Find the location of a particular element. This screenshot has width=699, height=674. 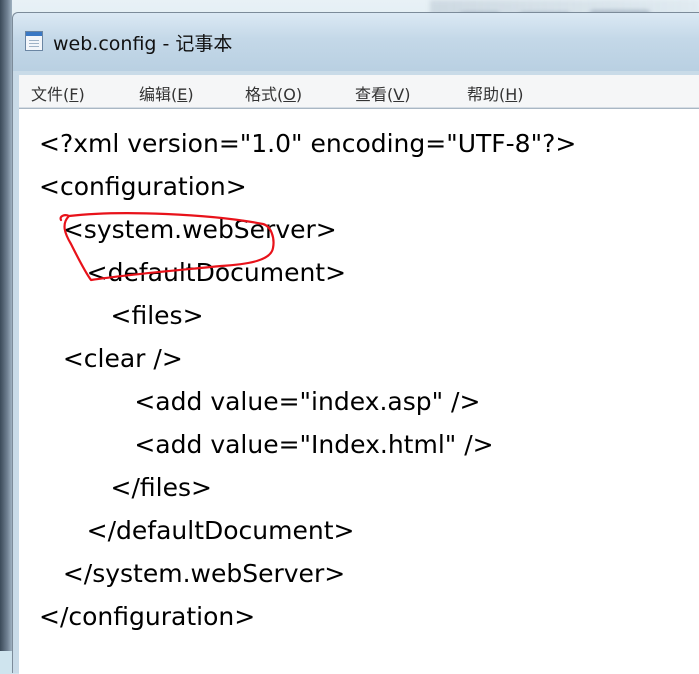

menu-bar: 文件(F) 编辑(E) 格式(O) 查看(V) 帮助(H) is located at coordinates (359, 91).